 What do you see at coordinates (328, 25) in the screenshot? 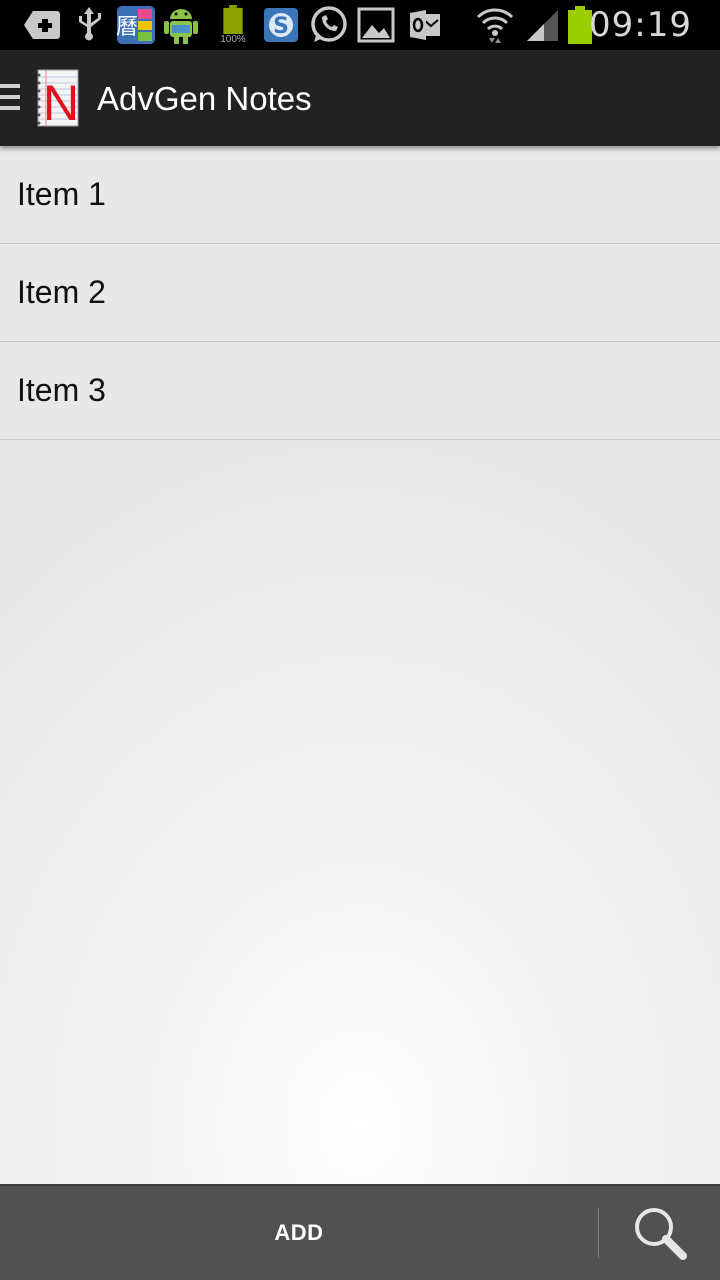
I see `whatsapp-icon` at bounding box center [328, 25].